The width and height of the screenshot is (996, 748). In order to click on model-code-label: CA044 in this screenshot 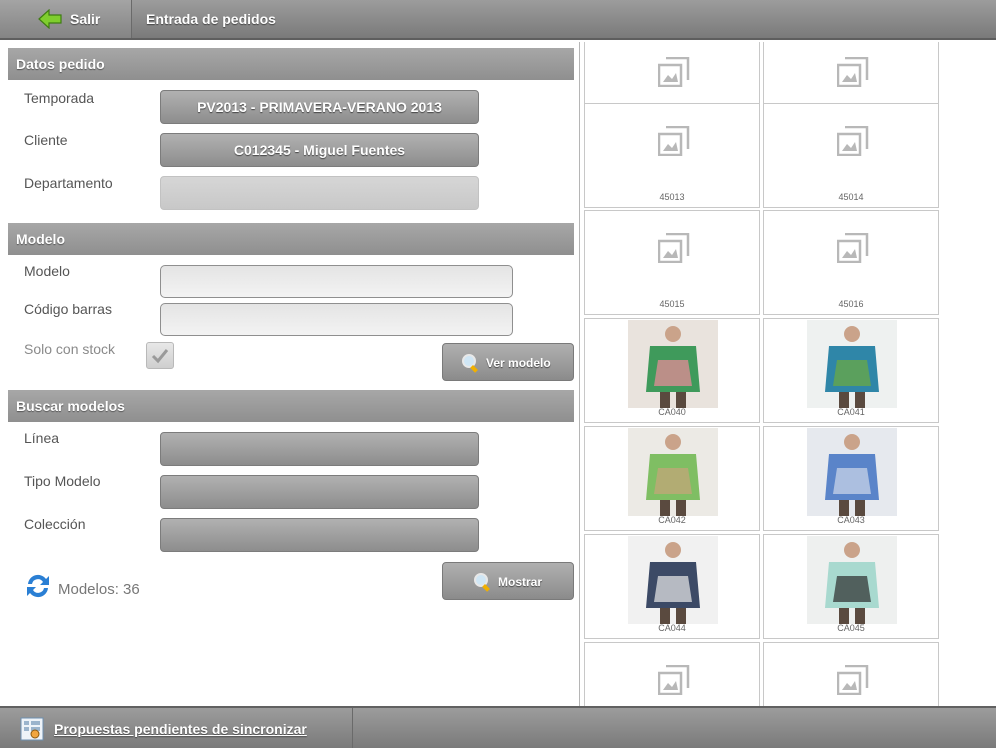, I will do `click(672, 628)`.